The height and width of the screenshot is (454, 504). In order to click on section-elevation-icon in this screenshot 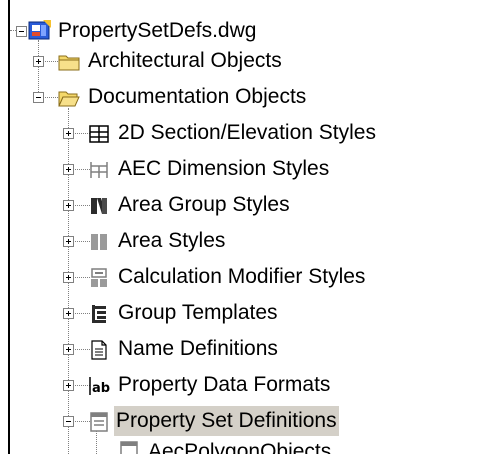, I will do `click(99, 134)`.